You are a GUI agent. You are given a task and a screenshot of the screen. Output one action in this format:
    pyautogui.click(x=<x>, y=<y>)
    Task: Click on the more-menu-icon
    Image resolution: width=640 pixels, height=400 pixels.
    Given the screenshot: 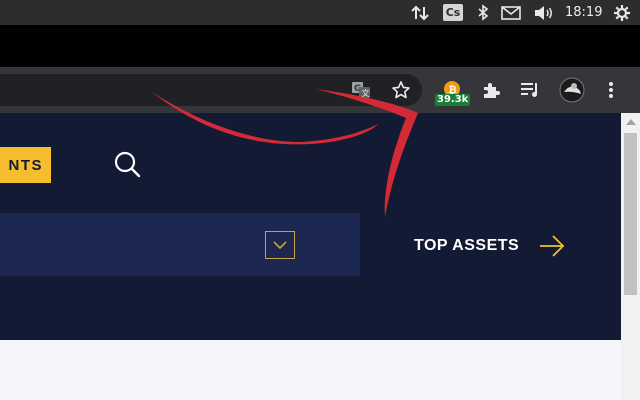 What is the action you would take?
    pyautogui.click(x=611, y=90)
    